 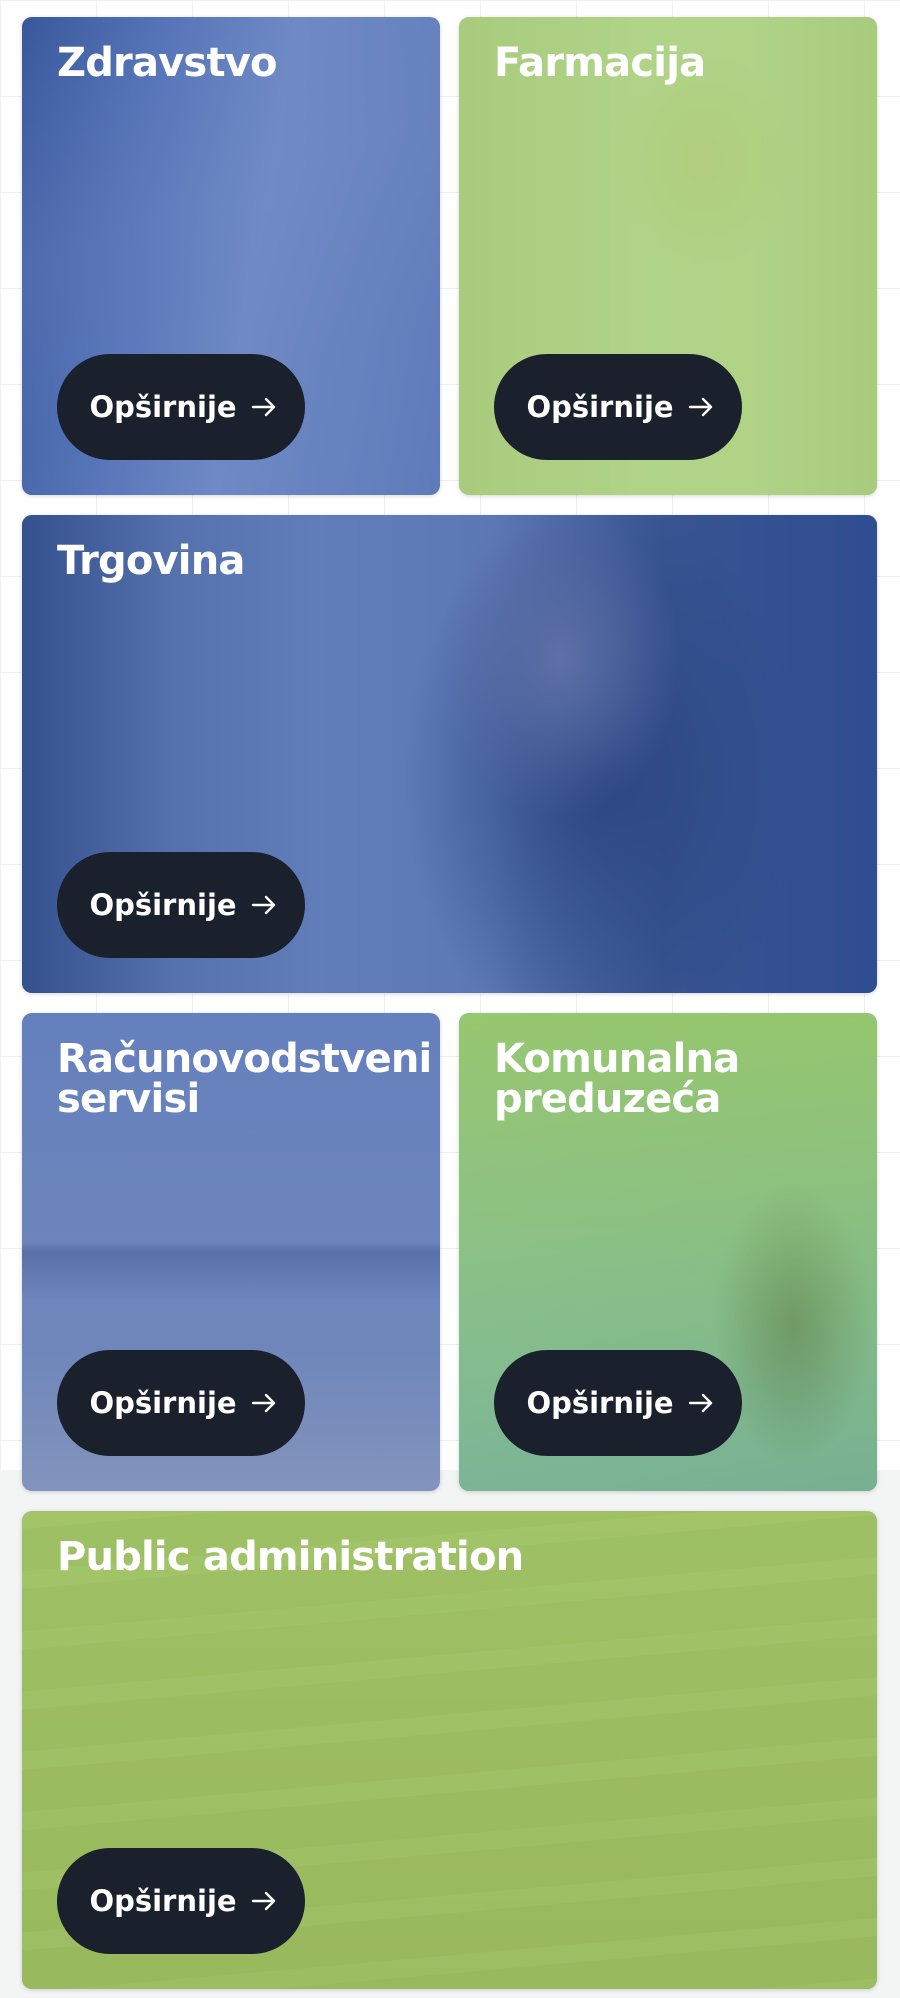 What do you see at coordinates (290, 1557) in the screenshot?
I see `card-title: Public administration` at bounding box center [290, 1557].